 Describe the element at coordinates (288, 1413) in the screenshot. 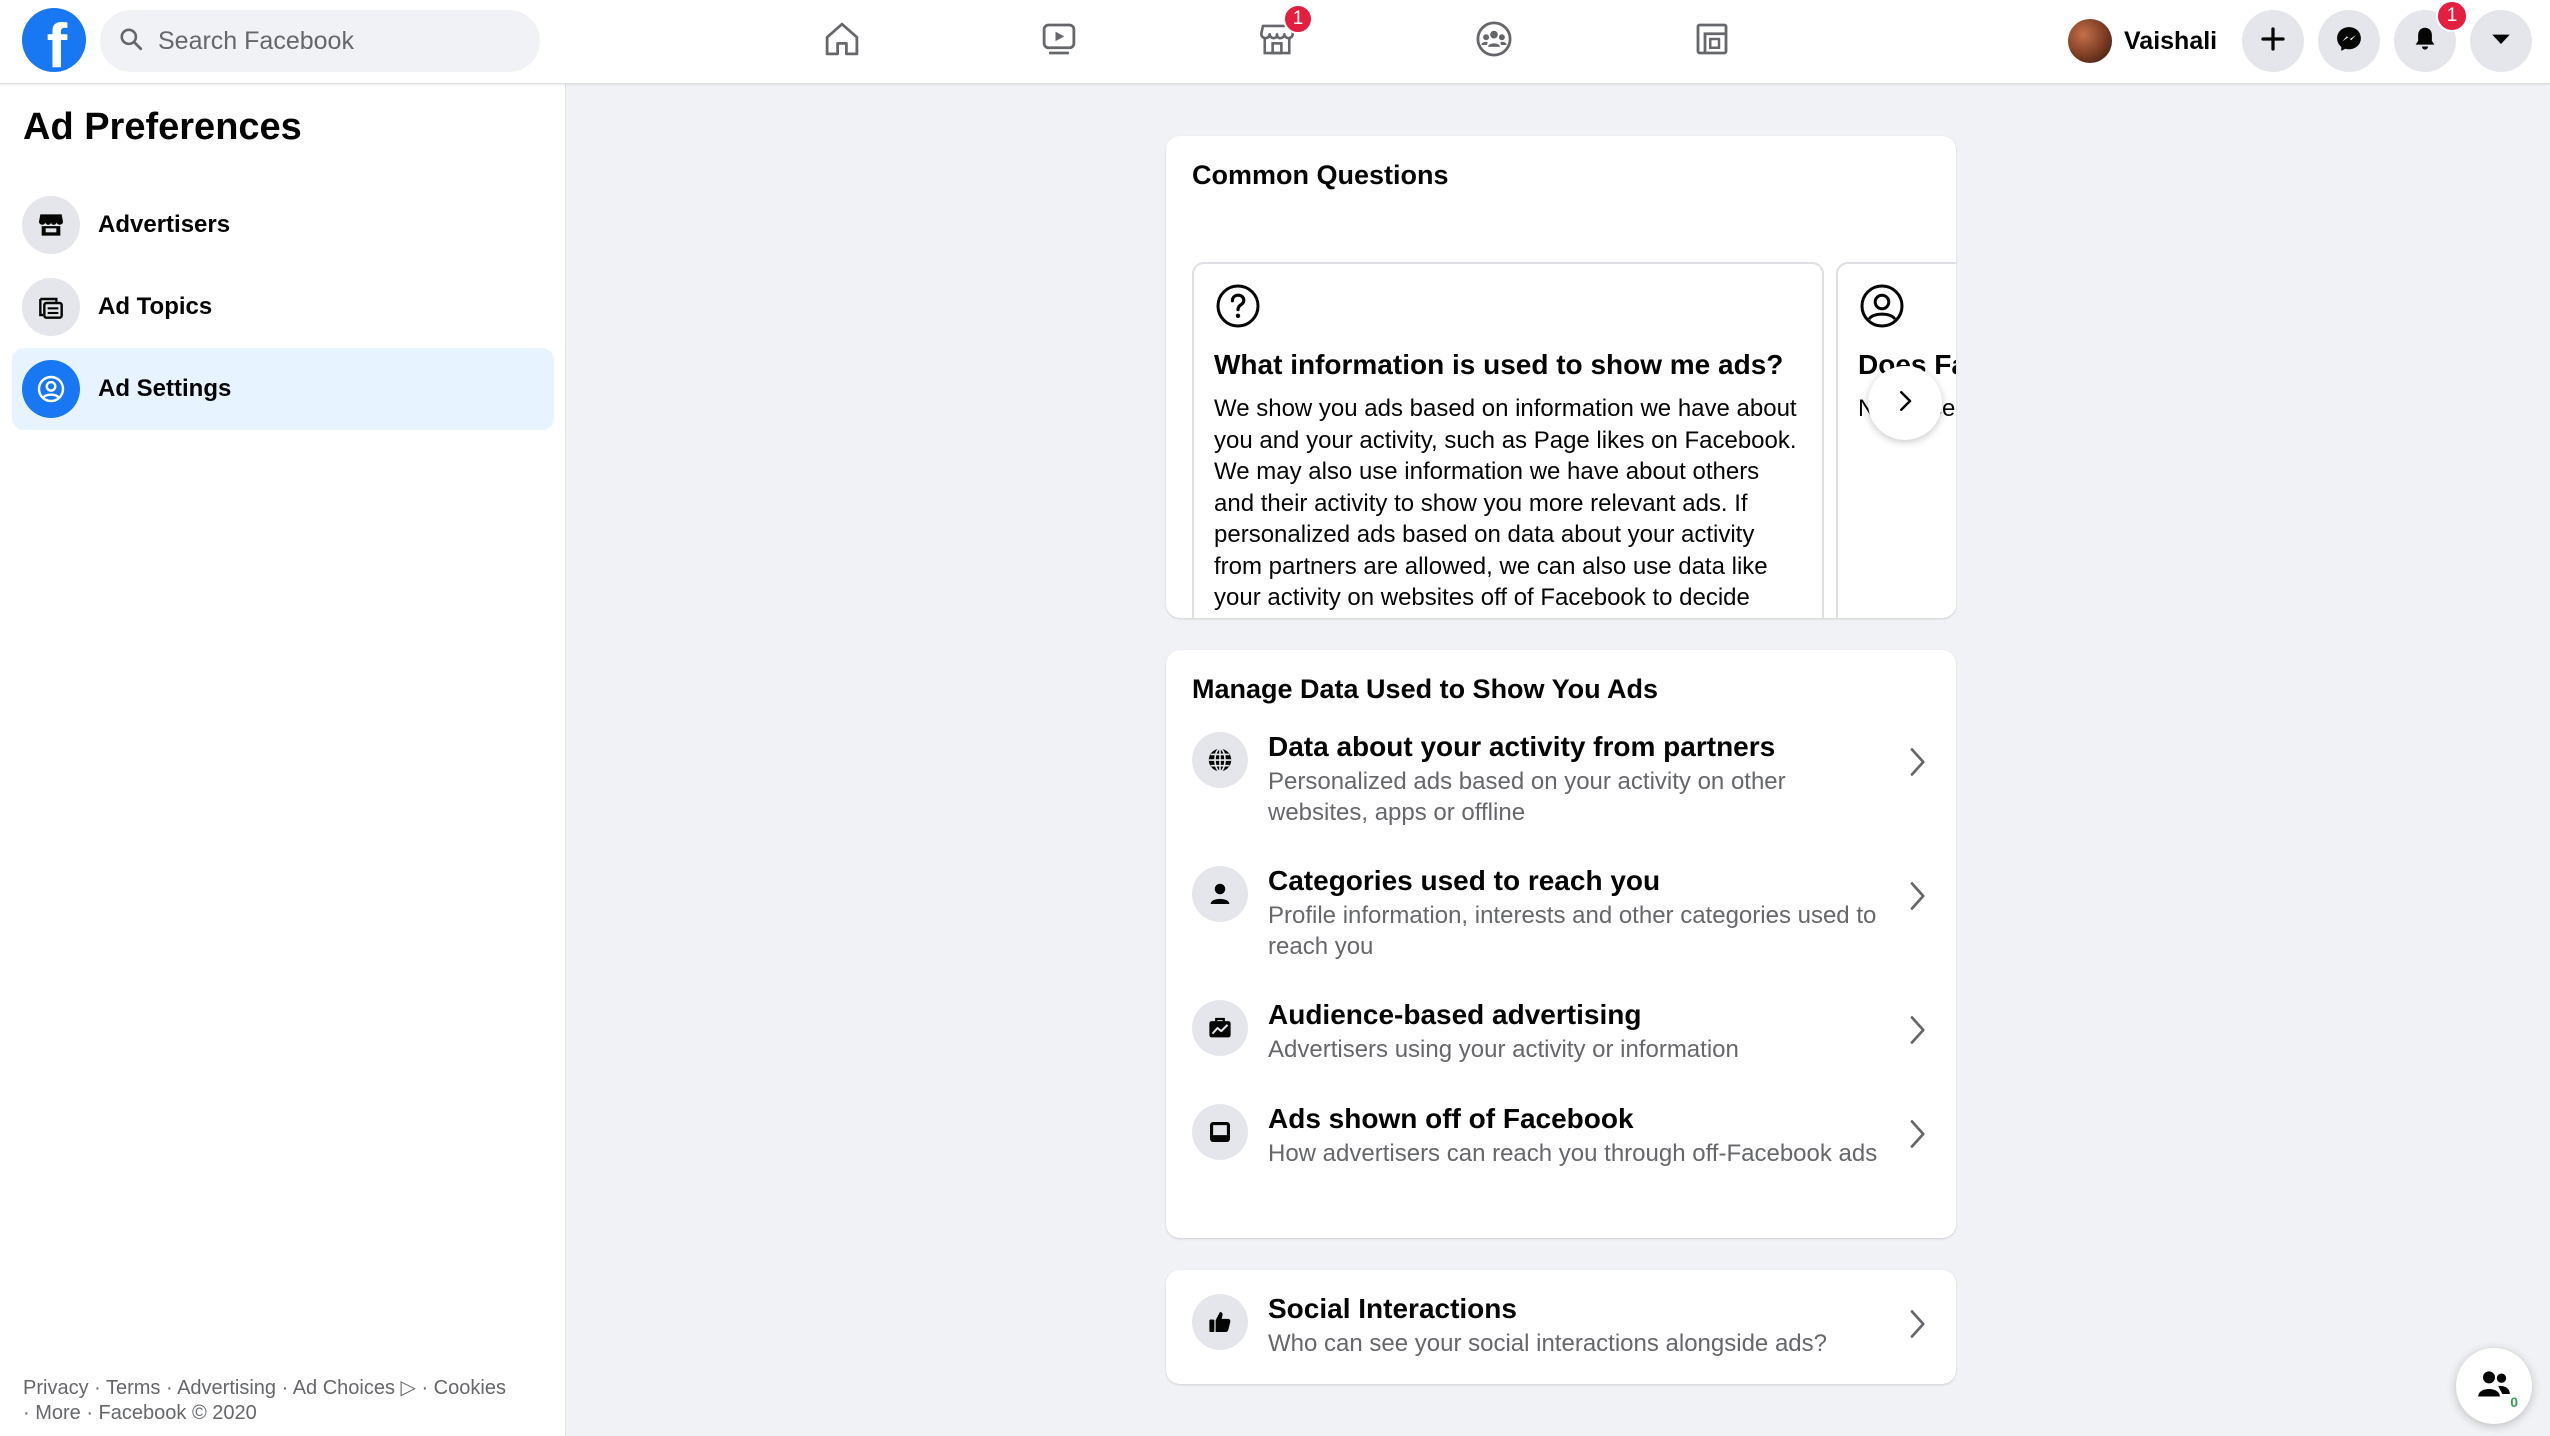

I see `footer-line: · More · Facebook © 2020` at that location.